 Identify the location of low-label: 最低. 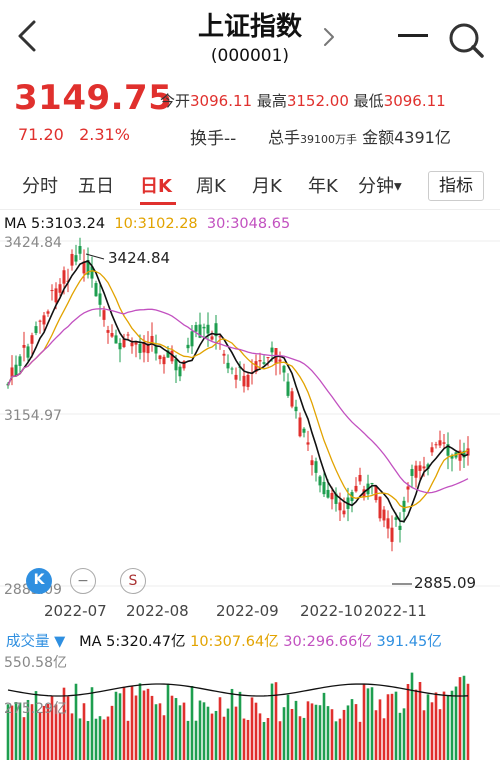
(368, 101).